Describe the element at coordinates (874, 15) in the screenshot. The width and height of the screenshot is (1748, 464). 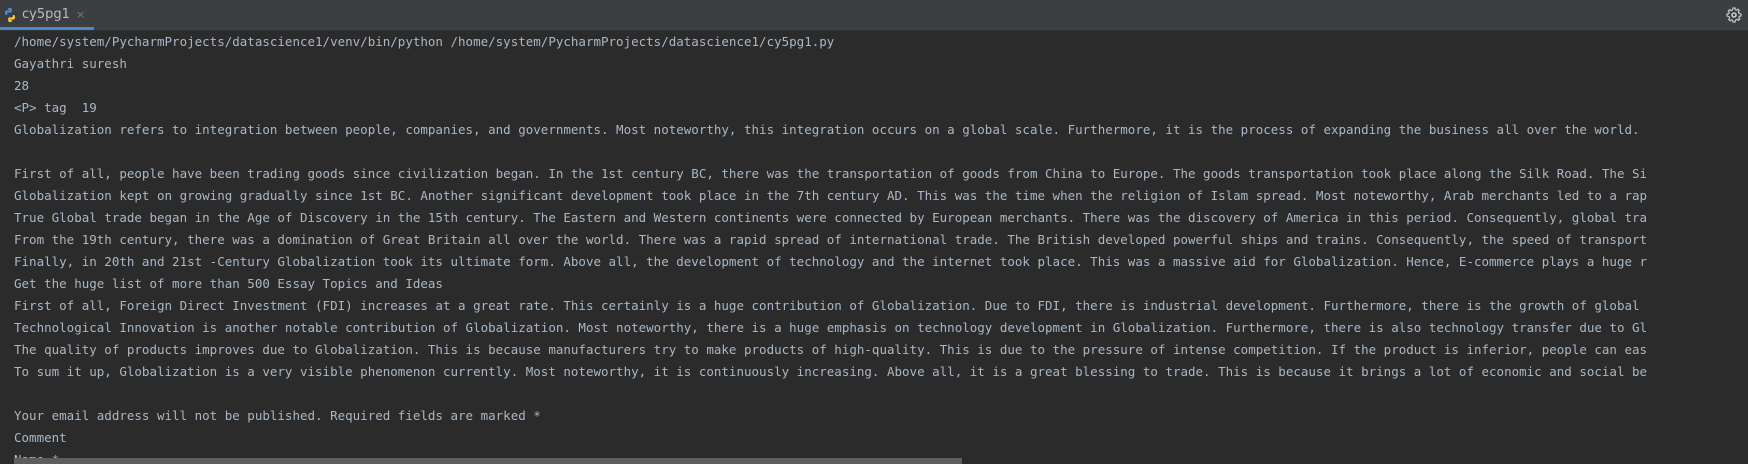
I see `run-tab-bar: cy5pg1 ×` at that location.